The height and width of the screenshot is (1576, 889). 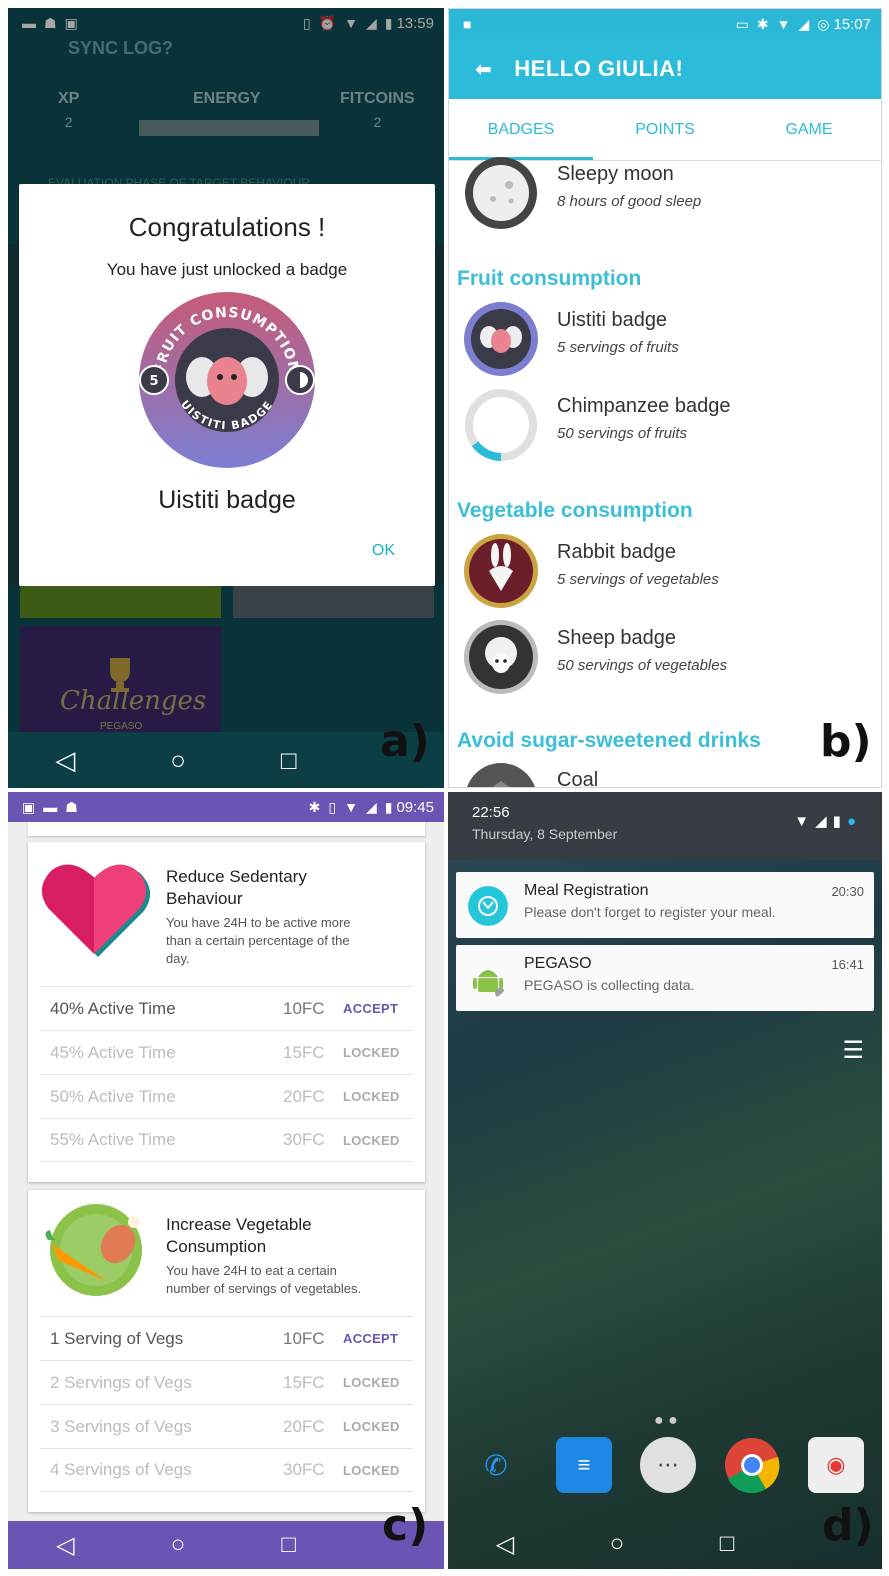 I want to click on label-d: d), so click(x=848, y=1525).